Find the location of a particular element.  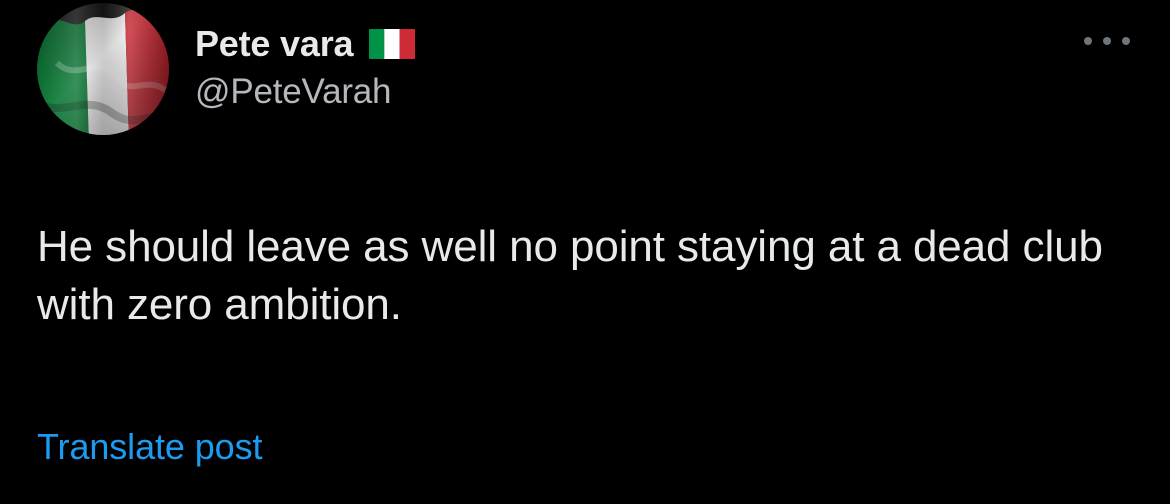

name-row: Pete vara is located at coordinates (305, 44).